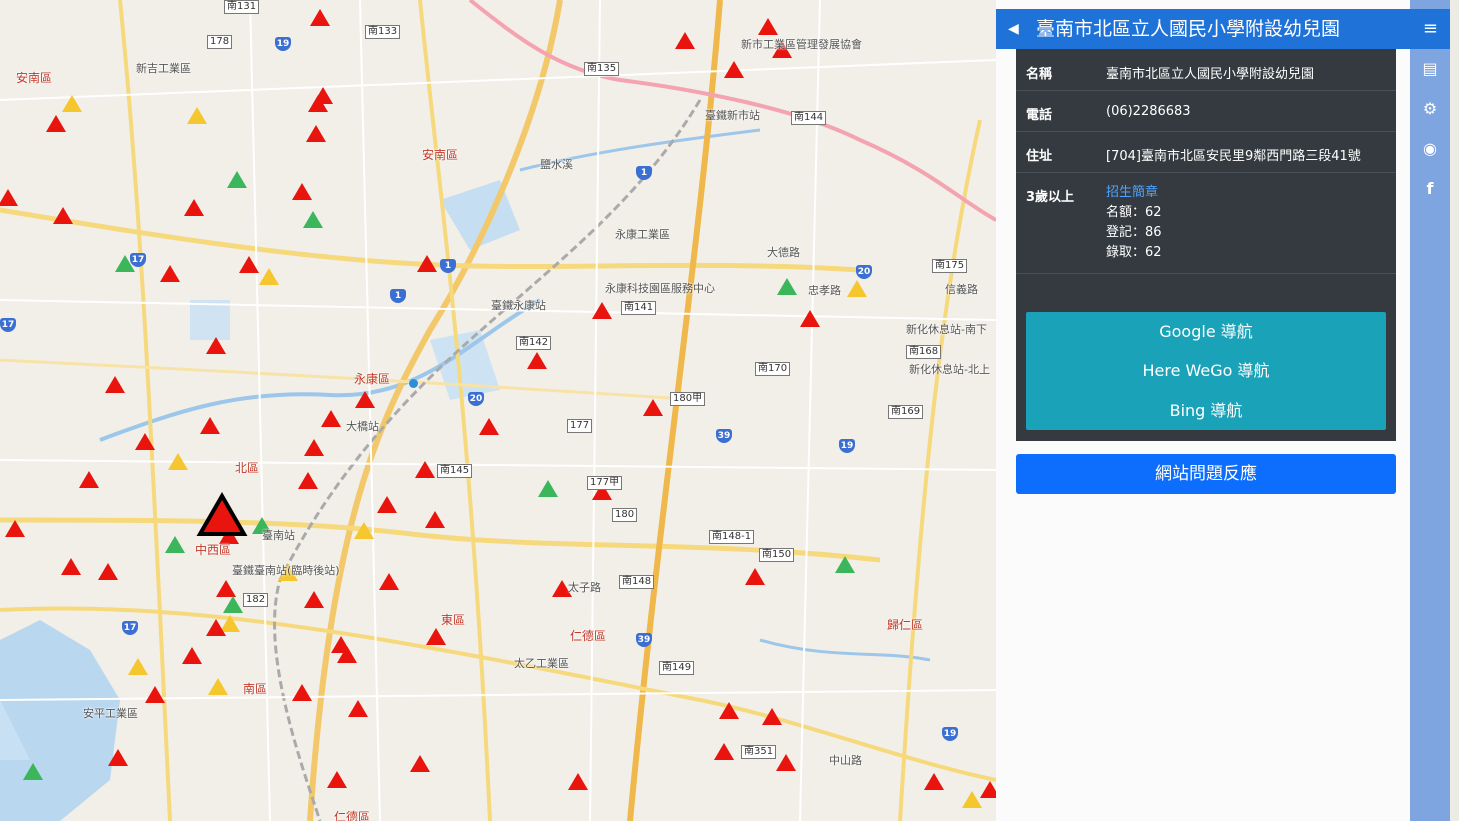 This screenshot has width=1459, height=821. What do you see at coordinates (1454, 410) in the screenshot?
I see `map-edge` at bounding box center [1454, 410].